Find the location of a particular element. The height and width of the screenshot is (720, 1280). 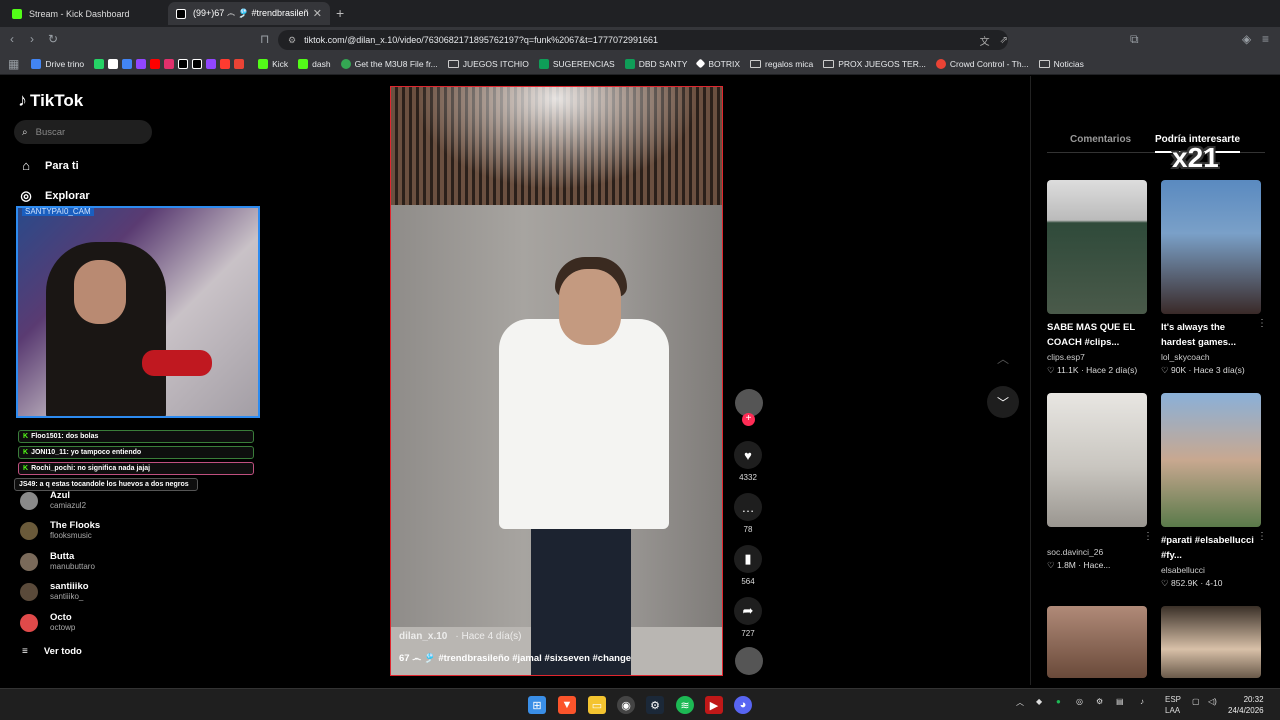

tray-overflow-icon: ︿ is located at coordinates (1020, 702).